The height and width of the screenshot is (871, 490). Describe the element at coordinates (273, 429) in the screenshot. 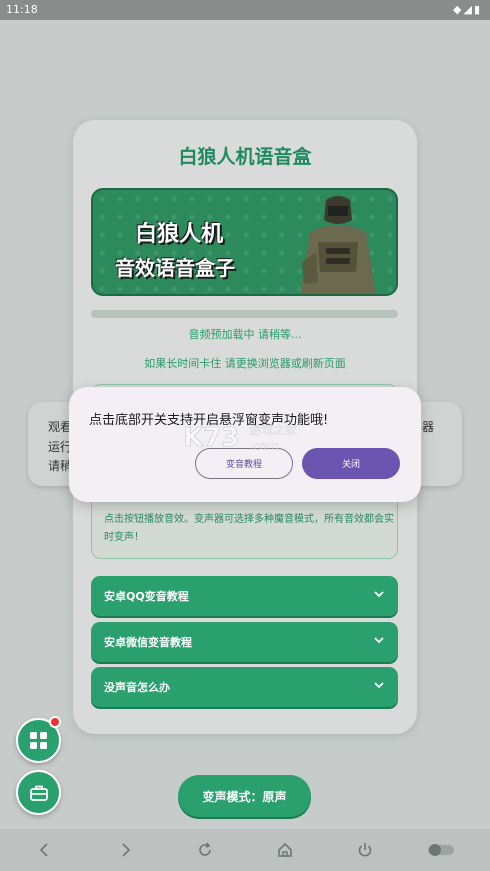

I see `svg-text: 游戏之家` at that location.